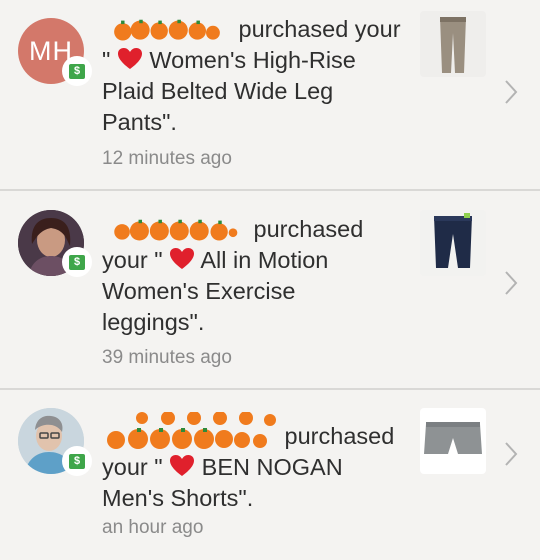  What do you see at coordinates (453, 438) in the screenshot?
I see `shorts-image` at bounding box center [453, 438].